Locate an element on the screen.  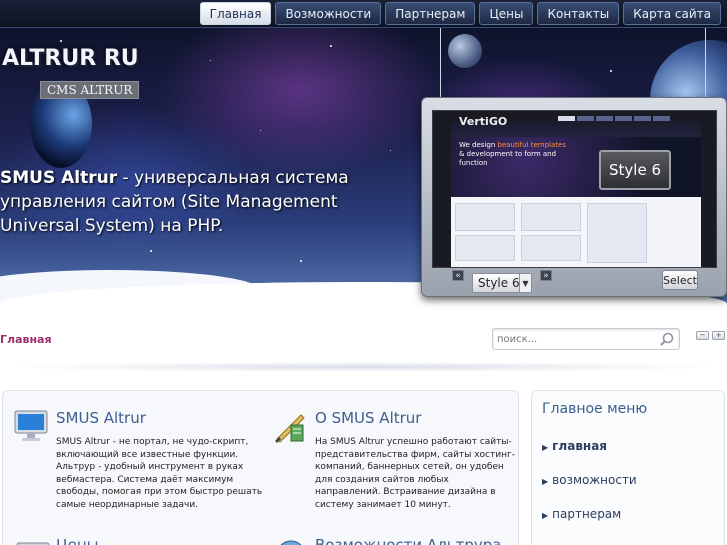
feature-title-capabilities: Возможности Альтрура is located at coordinates (408, 540).